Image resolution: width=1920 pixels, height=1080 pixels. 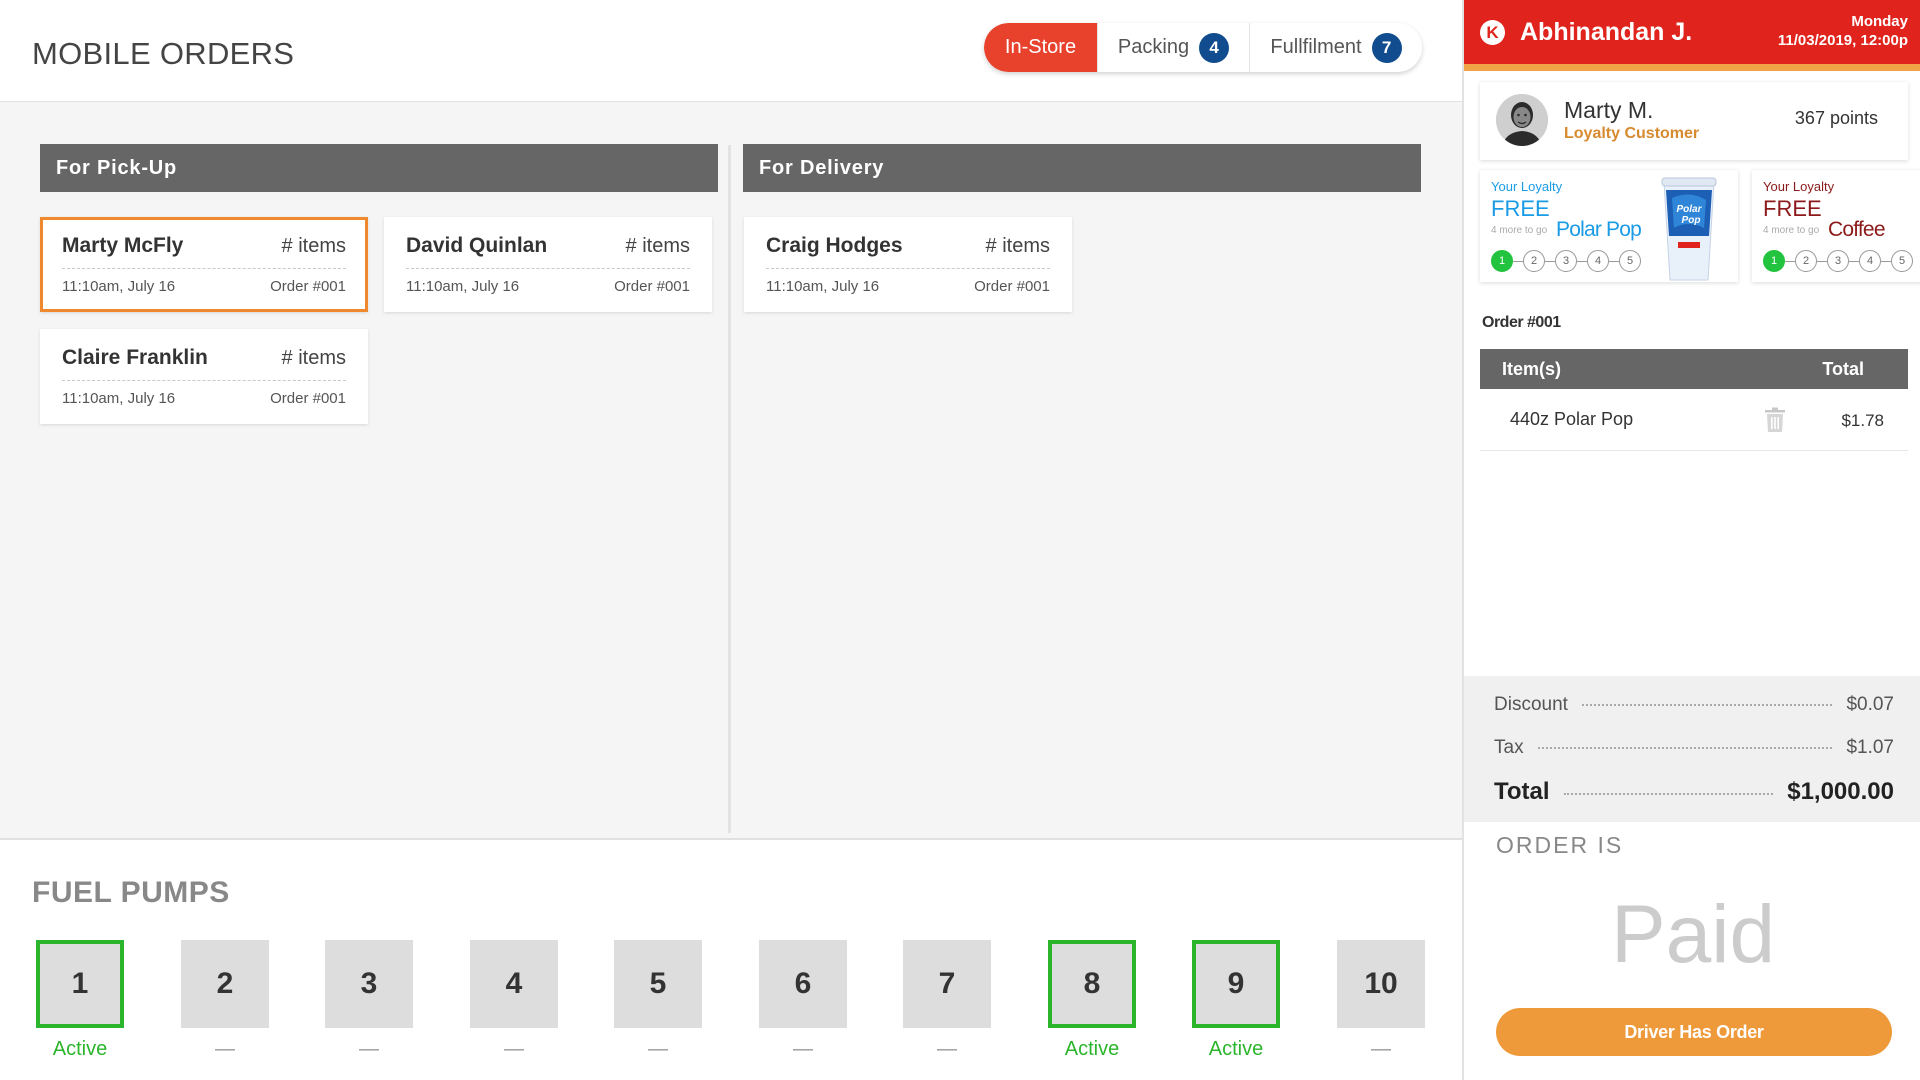 I want to click on col-items: Item(s), so click(x=1532, y=369).